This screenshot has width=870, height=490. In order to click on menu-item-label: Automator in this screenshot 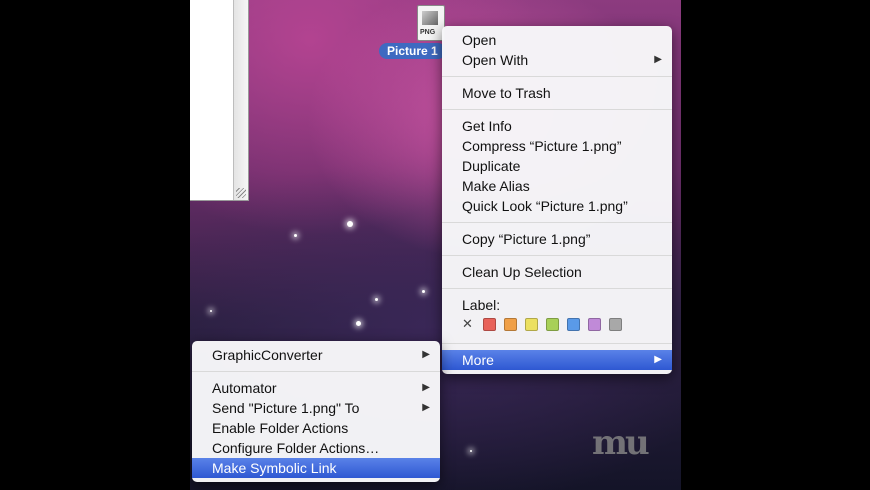, I will do `click(244, 388)`.